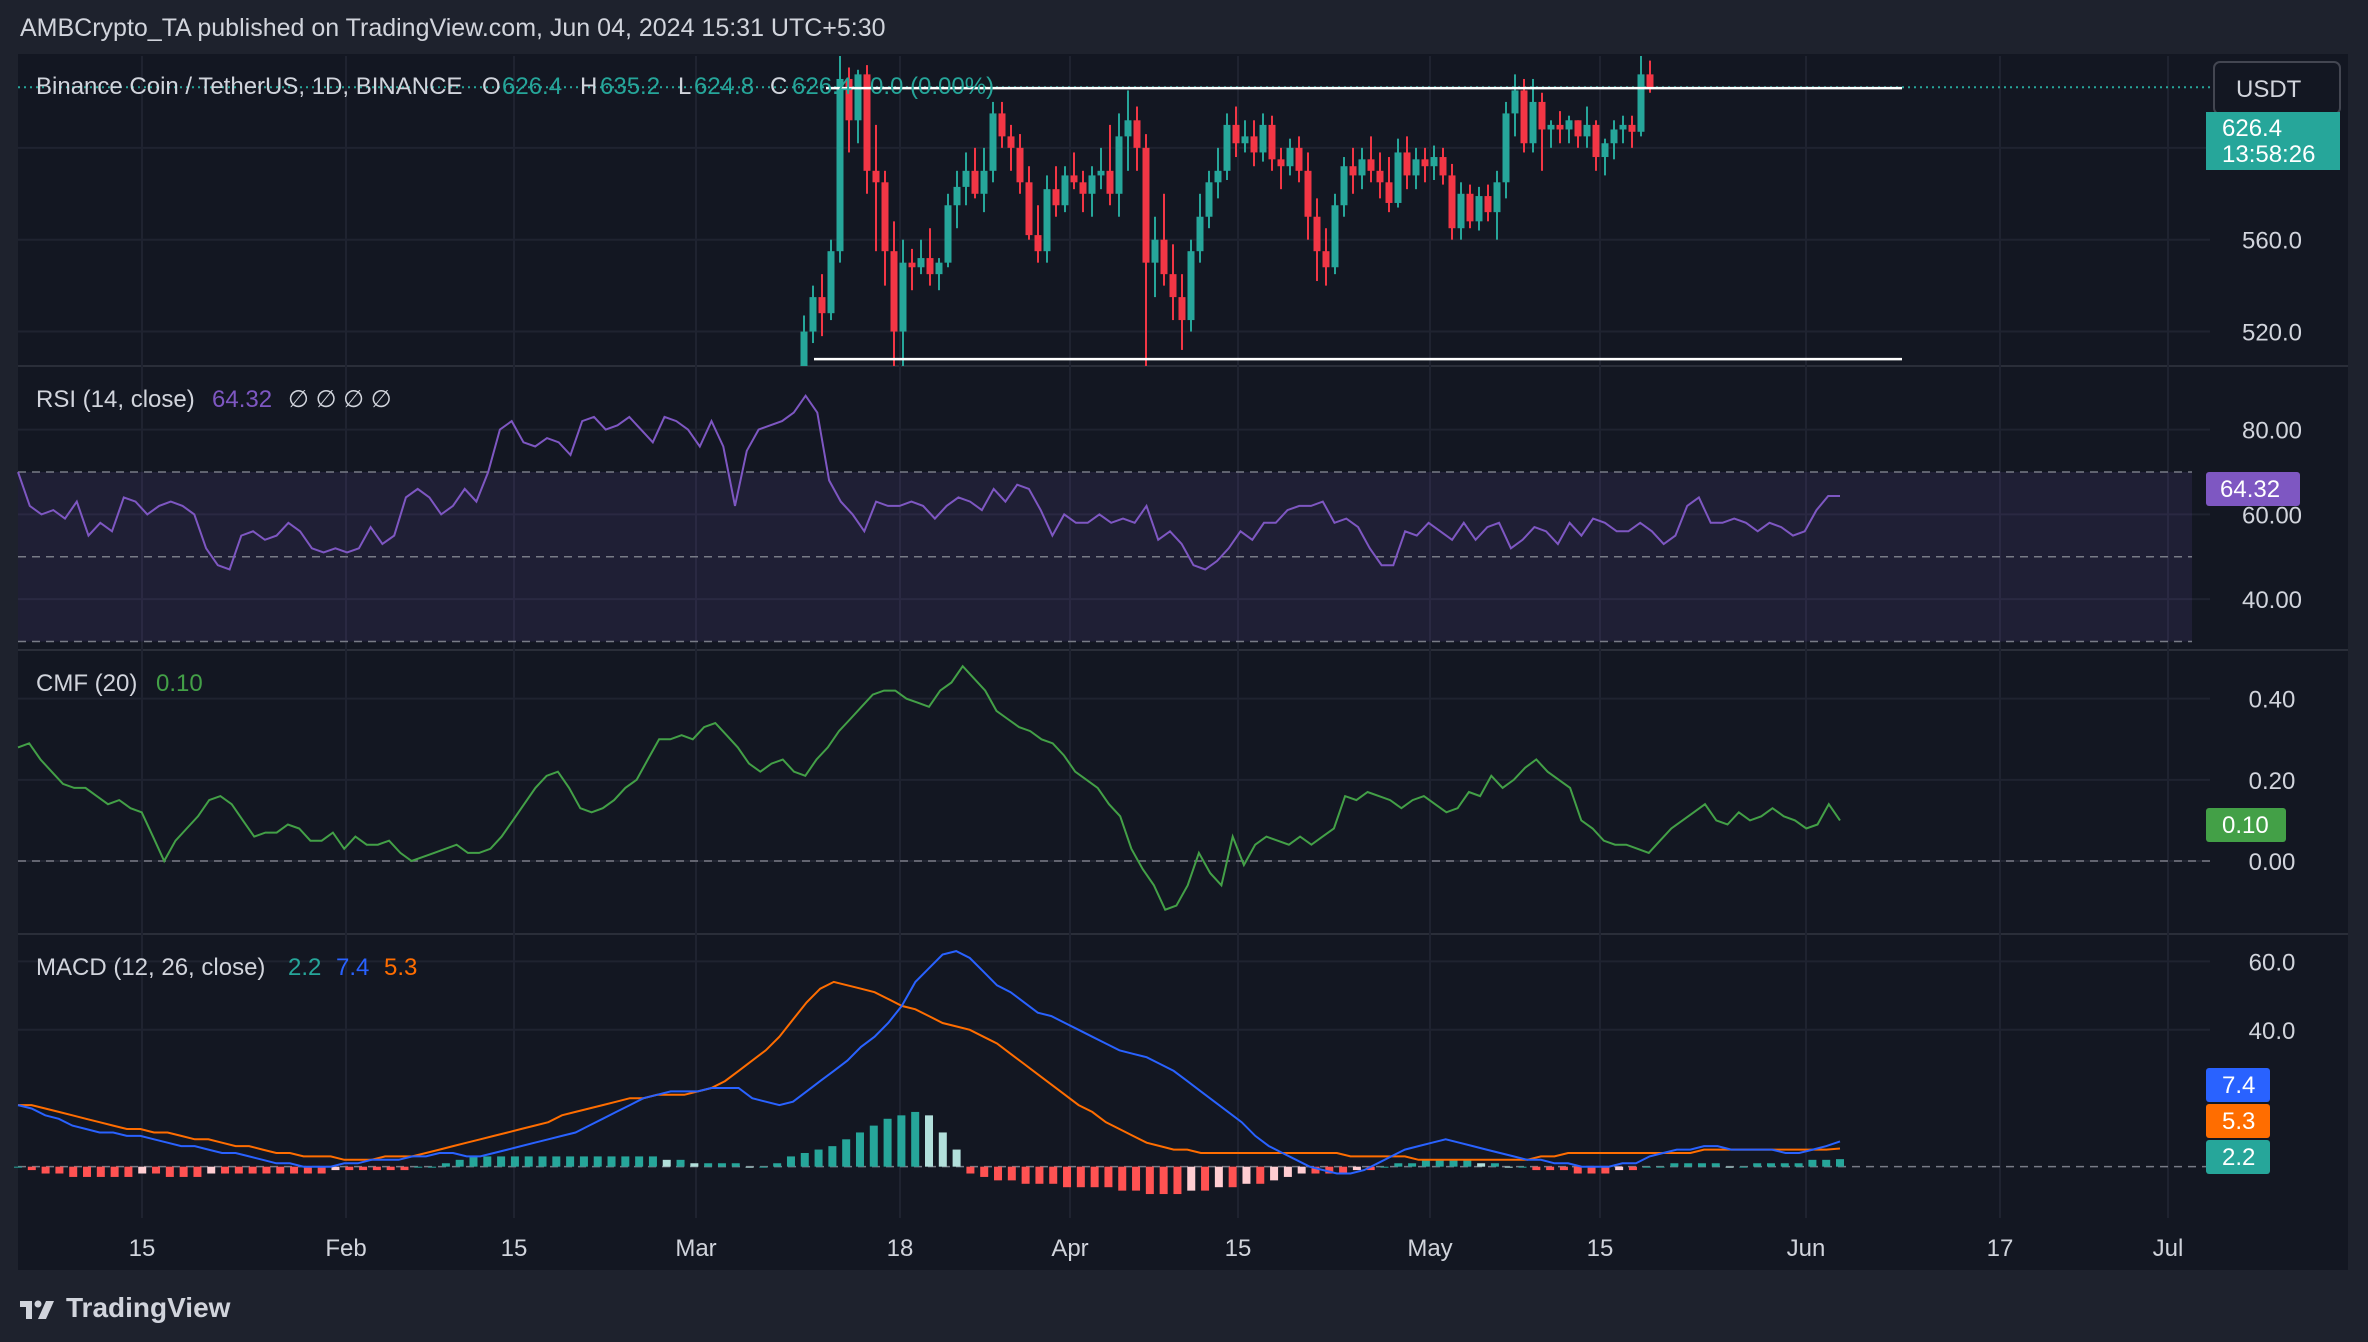 Image resolution: width=2368 pixels, height=1342 pixels. What do you see at coordinates (125, 1308) in the screenshot?
I see `tradingview-logo: TradingView` at bounding box center [125, 1308].